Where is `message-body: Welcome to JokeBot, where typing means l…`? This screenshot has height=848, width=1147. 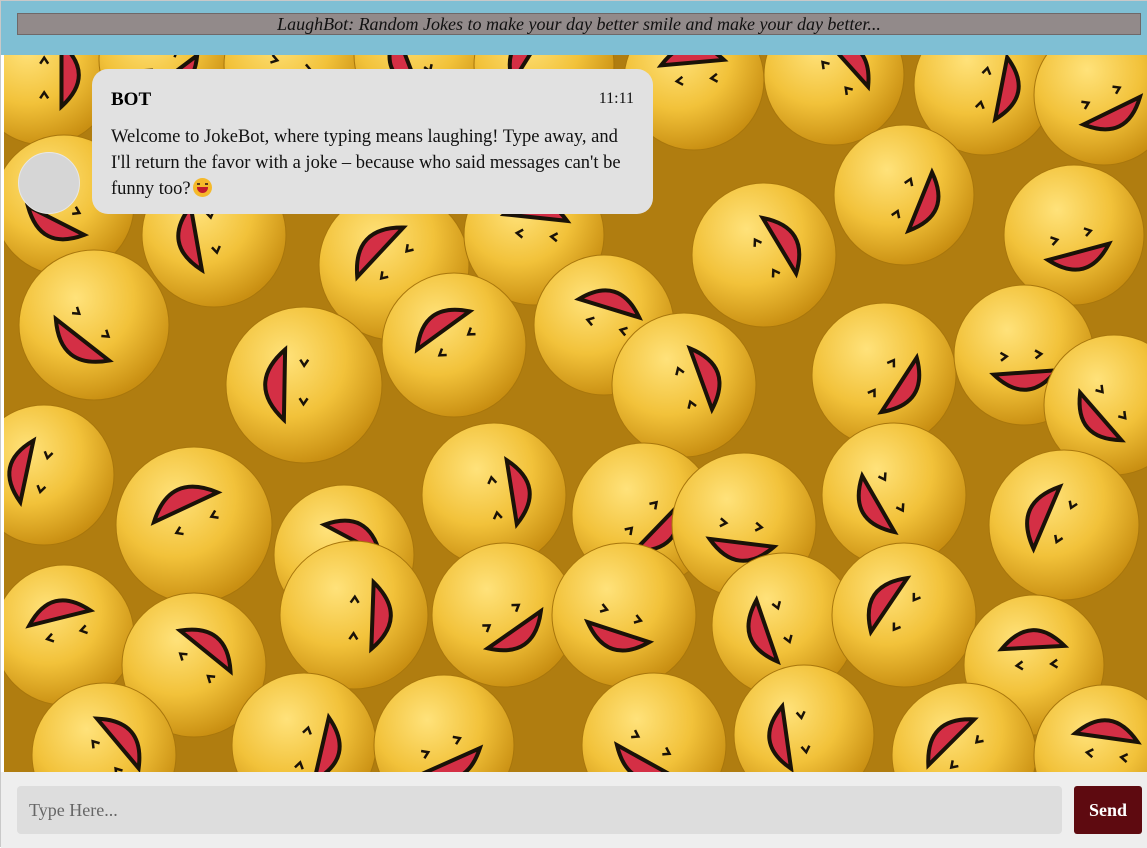 message-body: Welcome to JokeBot, where typing means l… is located at coordinates (366, 163).